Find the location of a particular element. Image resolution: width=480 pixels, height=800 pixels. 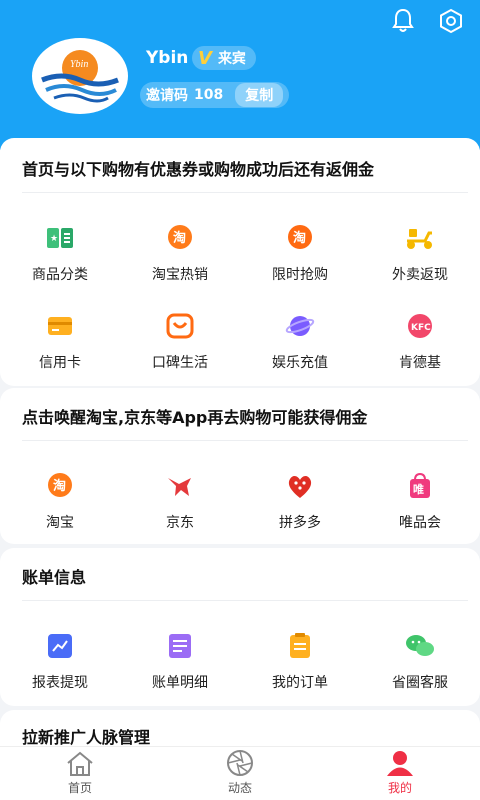

pinduoduo-icon is located at coordinates (300, 486).